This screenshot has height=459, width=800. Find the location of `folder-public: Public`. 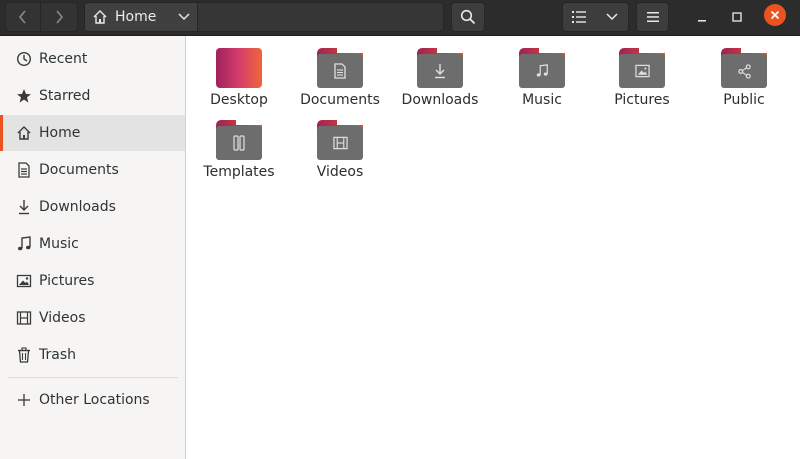

folder-public: Public is located at coordinates (744, 82).